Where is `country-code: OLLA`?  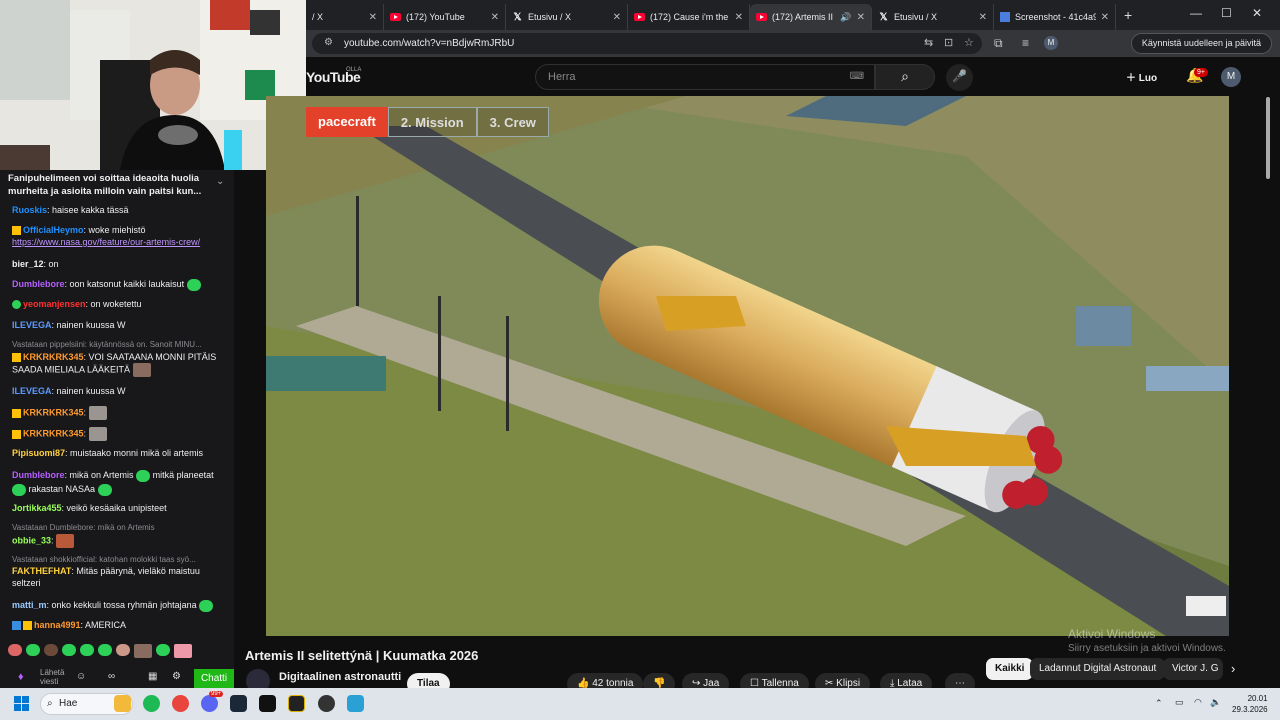 country-code: OLLA is located at coordinates (354, 70).